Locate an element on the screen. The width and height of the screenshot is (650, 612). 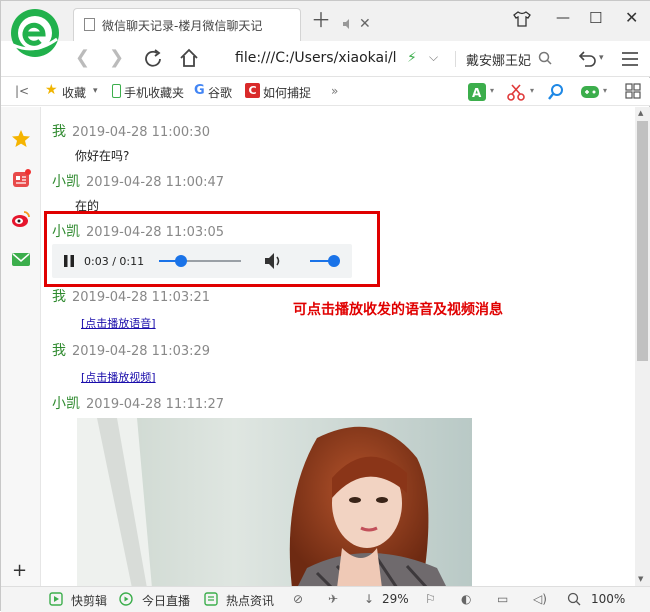
scroll-up-icon: ▲ is located at coordinates (640, 113).